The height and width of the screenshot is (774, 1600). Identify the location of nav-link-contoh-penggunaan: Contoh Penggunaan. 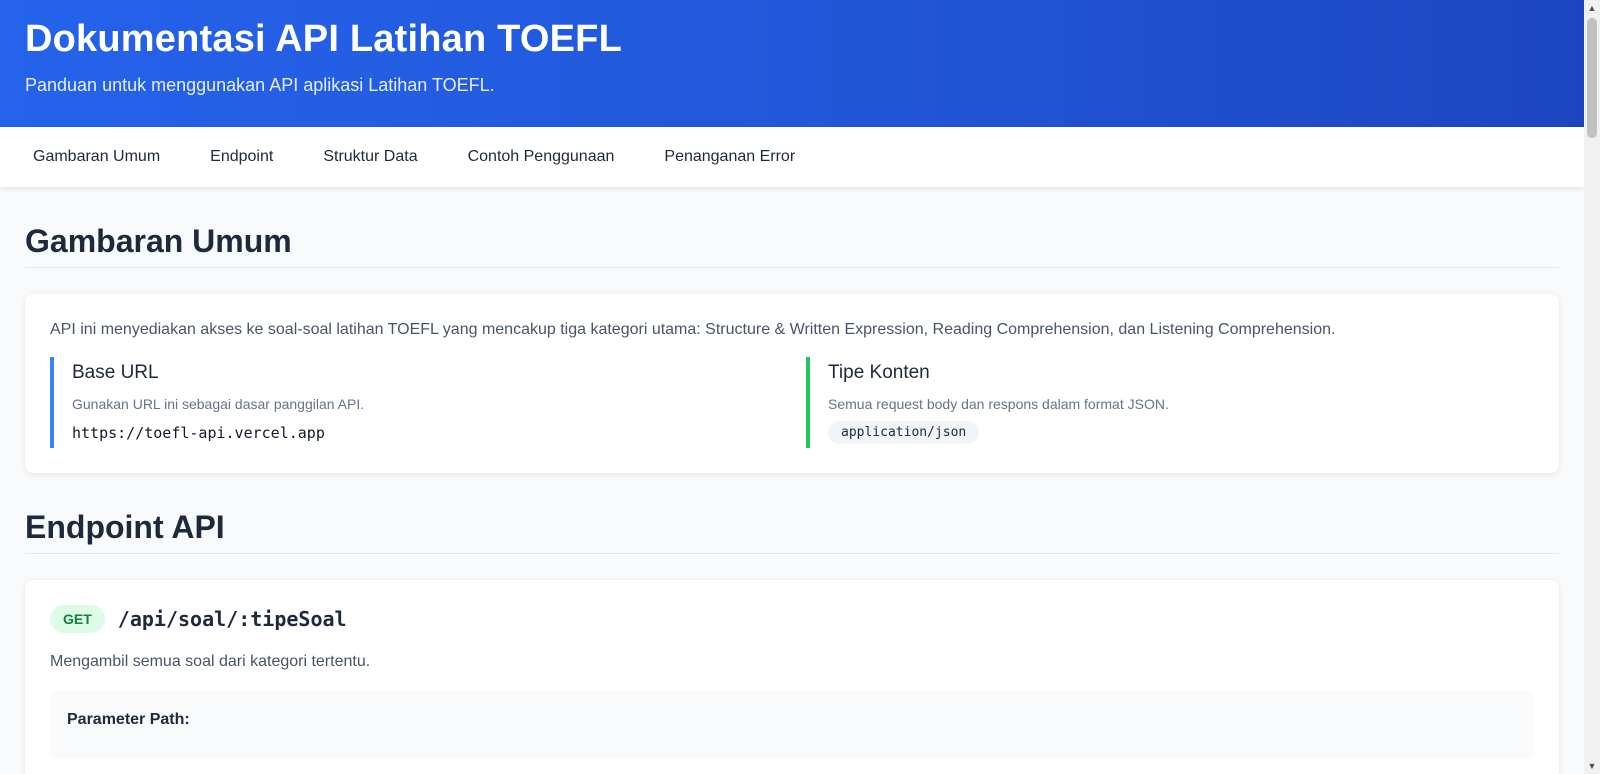
(541, 157).